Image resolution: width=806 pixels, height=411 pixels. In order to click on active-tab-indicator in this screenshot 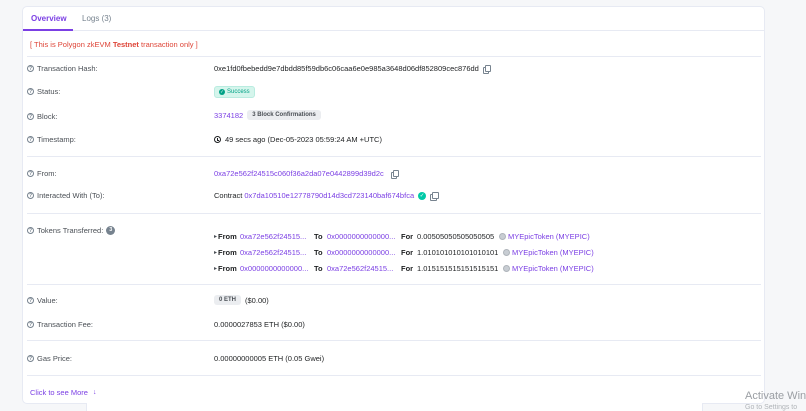, I will do `click(48, 30)`.